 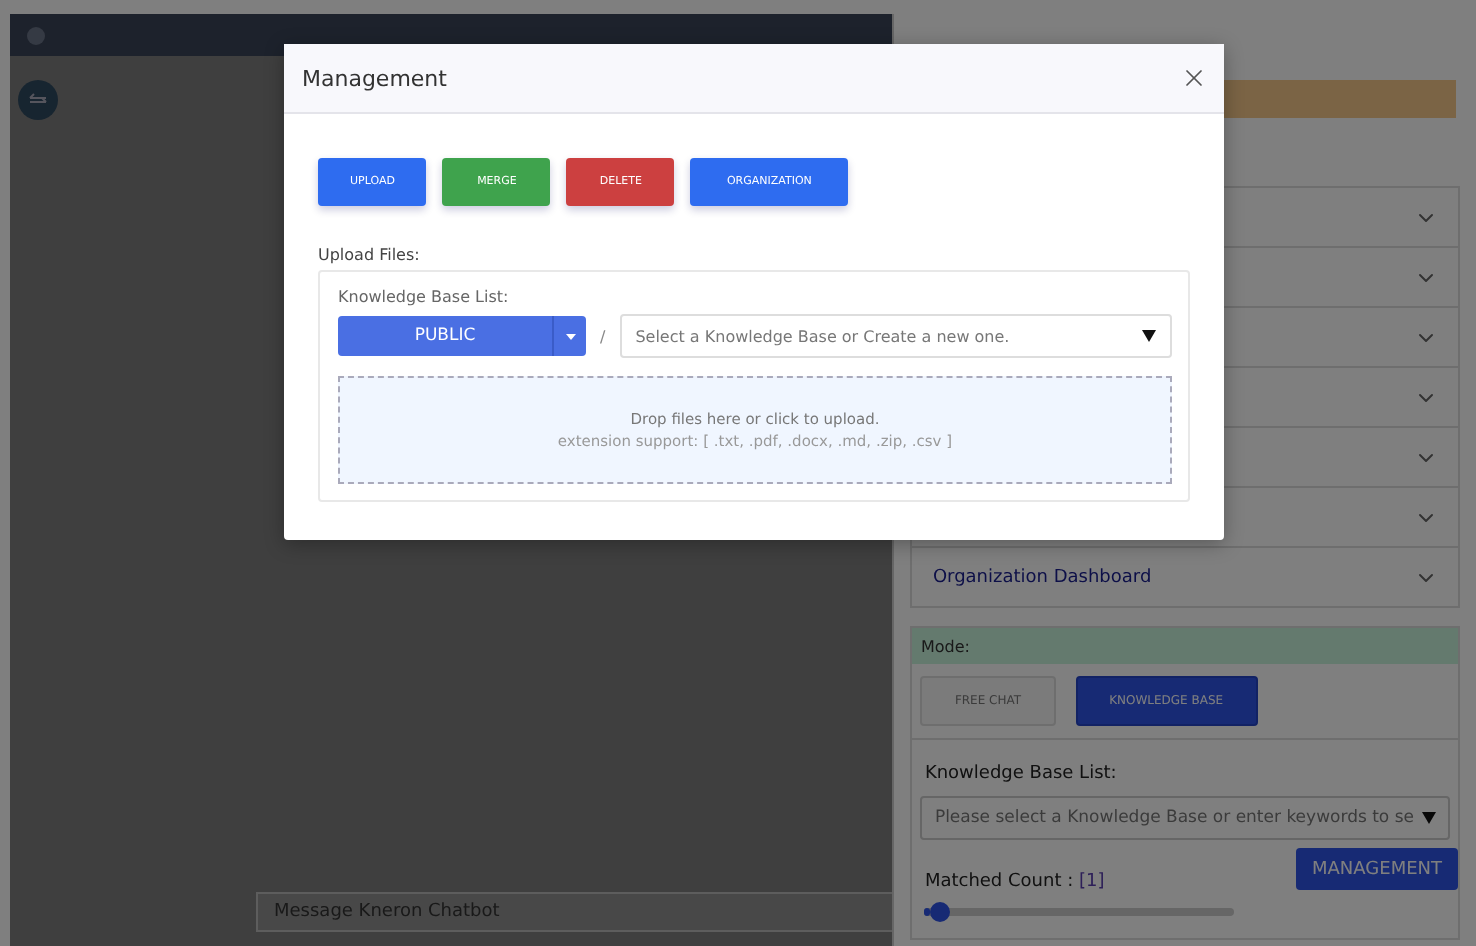 I want to click on scope-select: PUBLIC, so click(x=462, y=336).